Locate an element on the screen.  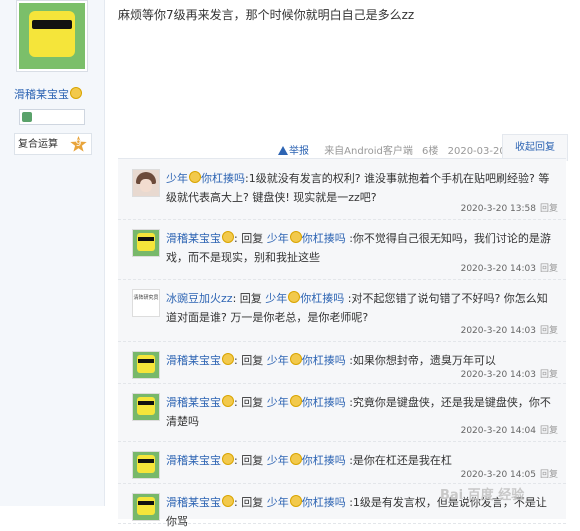
baidu-watermark: Bai 百度 经验 is located at coordinates (482, 493).